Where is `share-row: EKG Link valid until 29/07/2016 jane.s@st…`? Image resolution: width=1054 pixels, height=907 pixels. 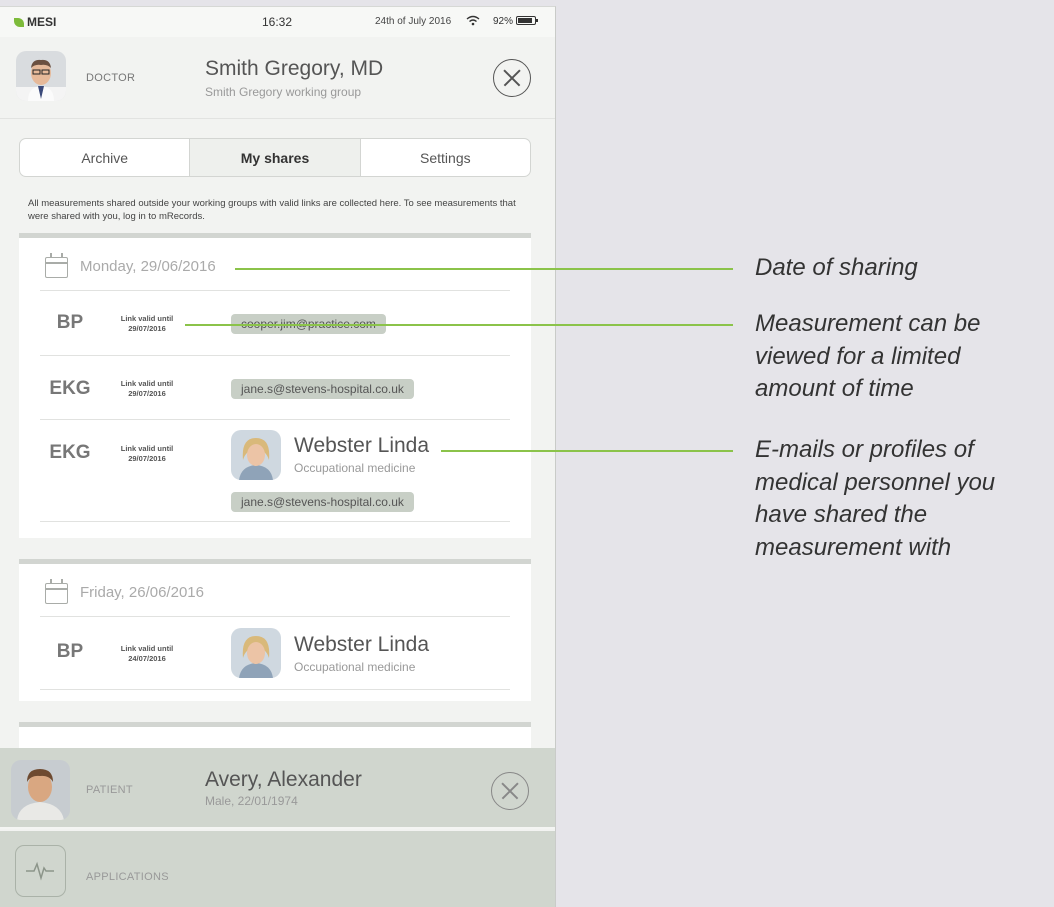 share-row: EKG Link valid until 29/07/2016 jane.s@st… is located at coordinates (275, 388).